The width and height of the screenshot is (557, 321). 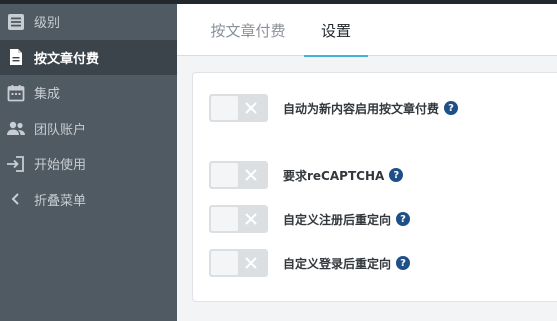 I want to click on sidebar-item-label: 按文章付费, so click(x=67, y=59).